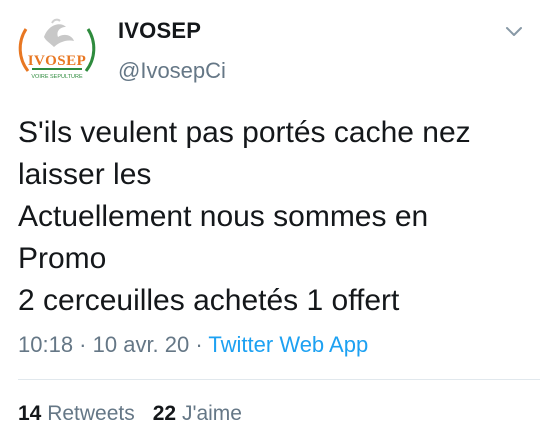 The height and width of the screenshot is (439, 540). Describe the element at coordinates (85, 174) in the screenshot. I see `tweet-line: laisser les` at that location.